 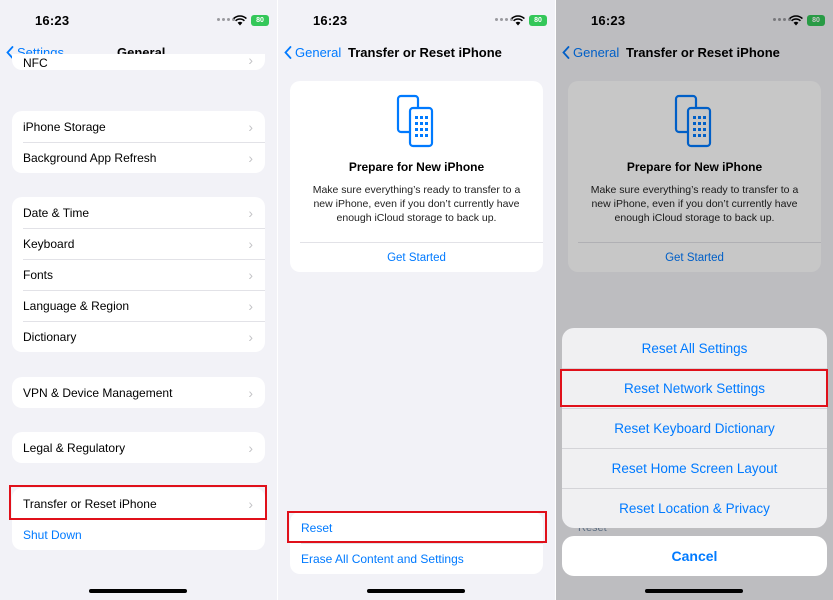 What do you see at coordinates (138, 336) in the screenshot?
I see `list-item: Dictionary ›` at bounding box center [138, 336].